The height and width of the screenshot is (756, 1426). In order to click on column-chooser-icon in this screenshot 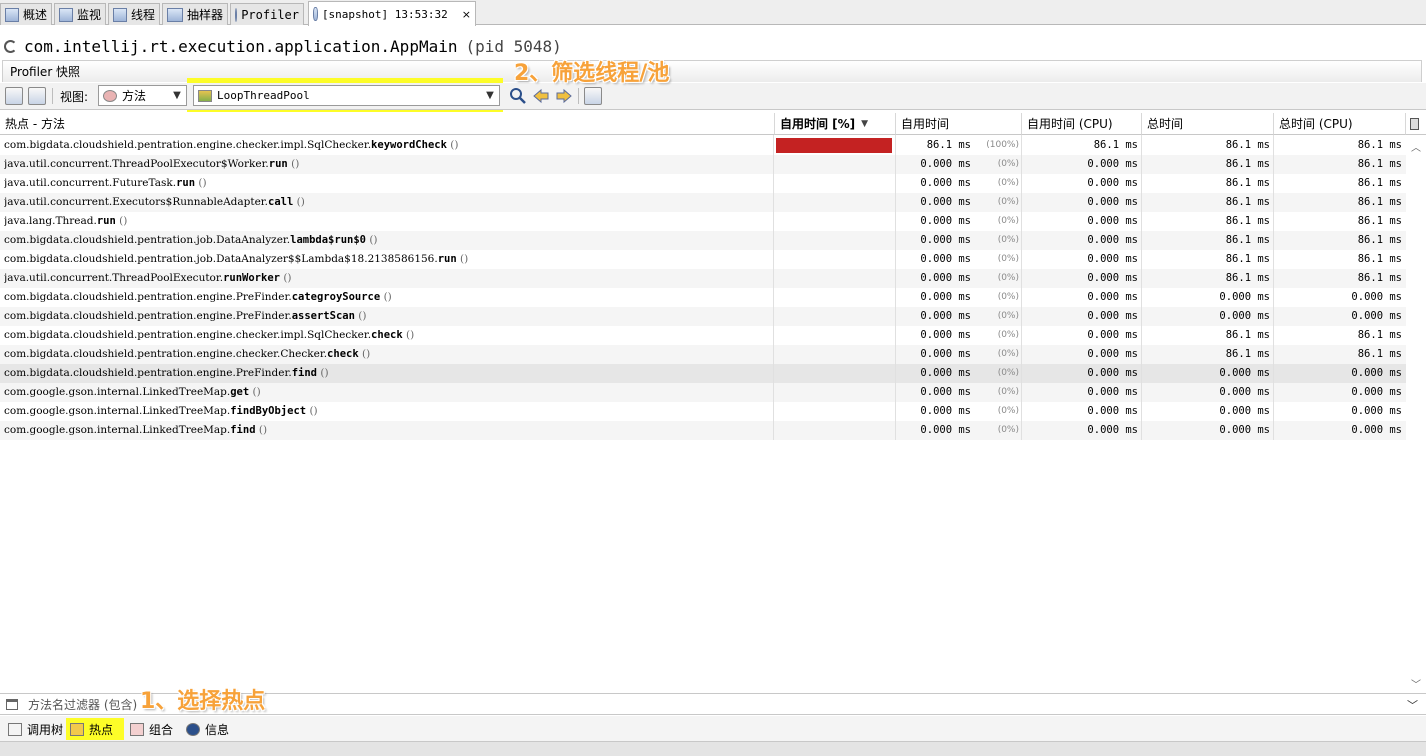, I will do `click(1416, 124)`.